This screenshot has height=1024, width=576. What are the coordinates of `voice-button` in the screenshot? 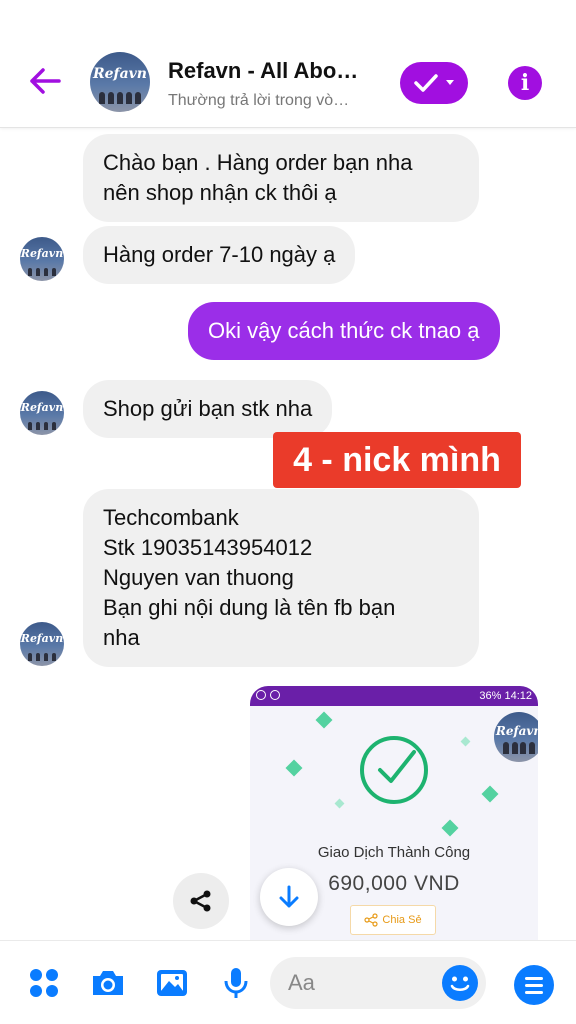 It's located at (236, 983).